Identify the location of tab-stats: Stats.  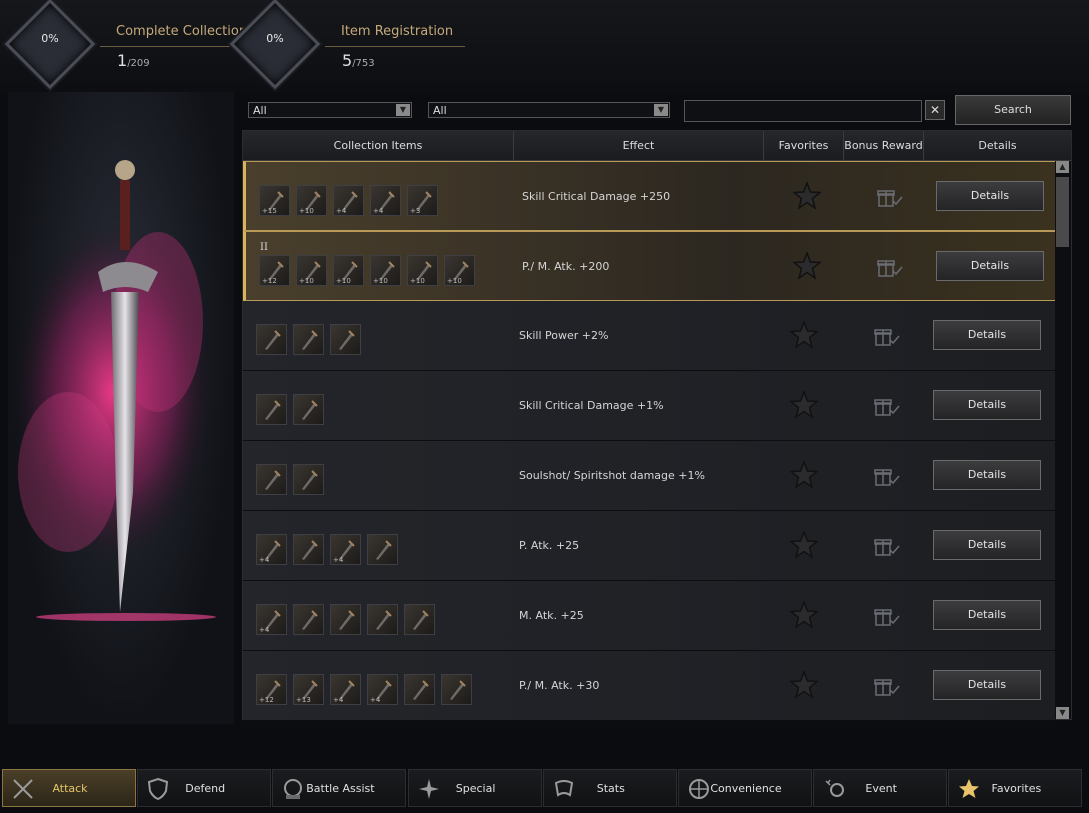
(609, 788).